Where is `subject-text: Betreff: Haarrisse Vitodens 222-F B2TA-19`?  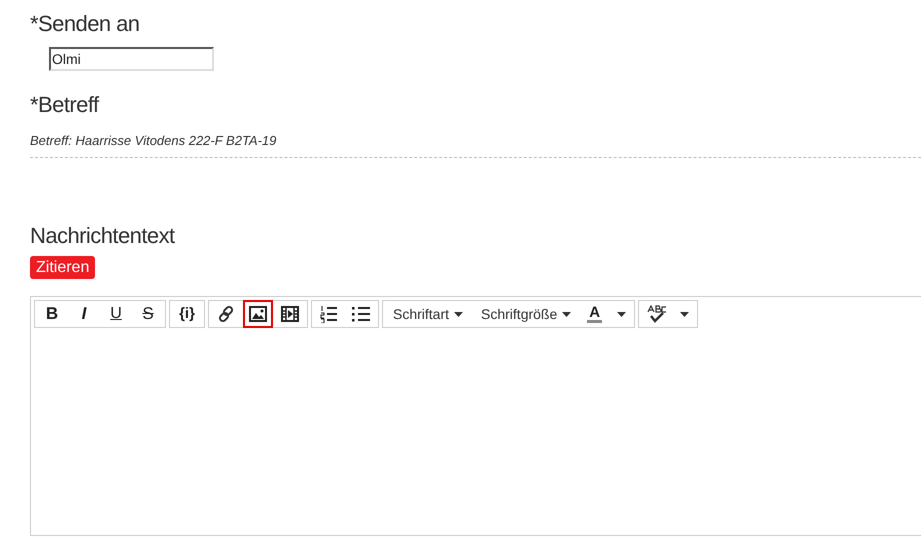
subject-text: Betreff: Haarrisse Vitodens 222-F B2TA-19 is located at coordinates (153, 140).